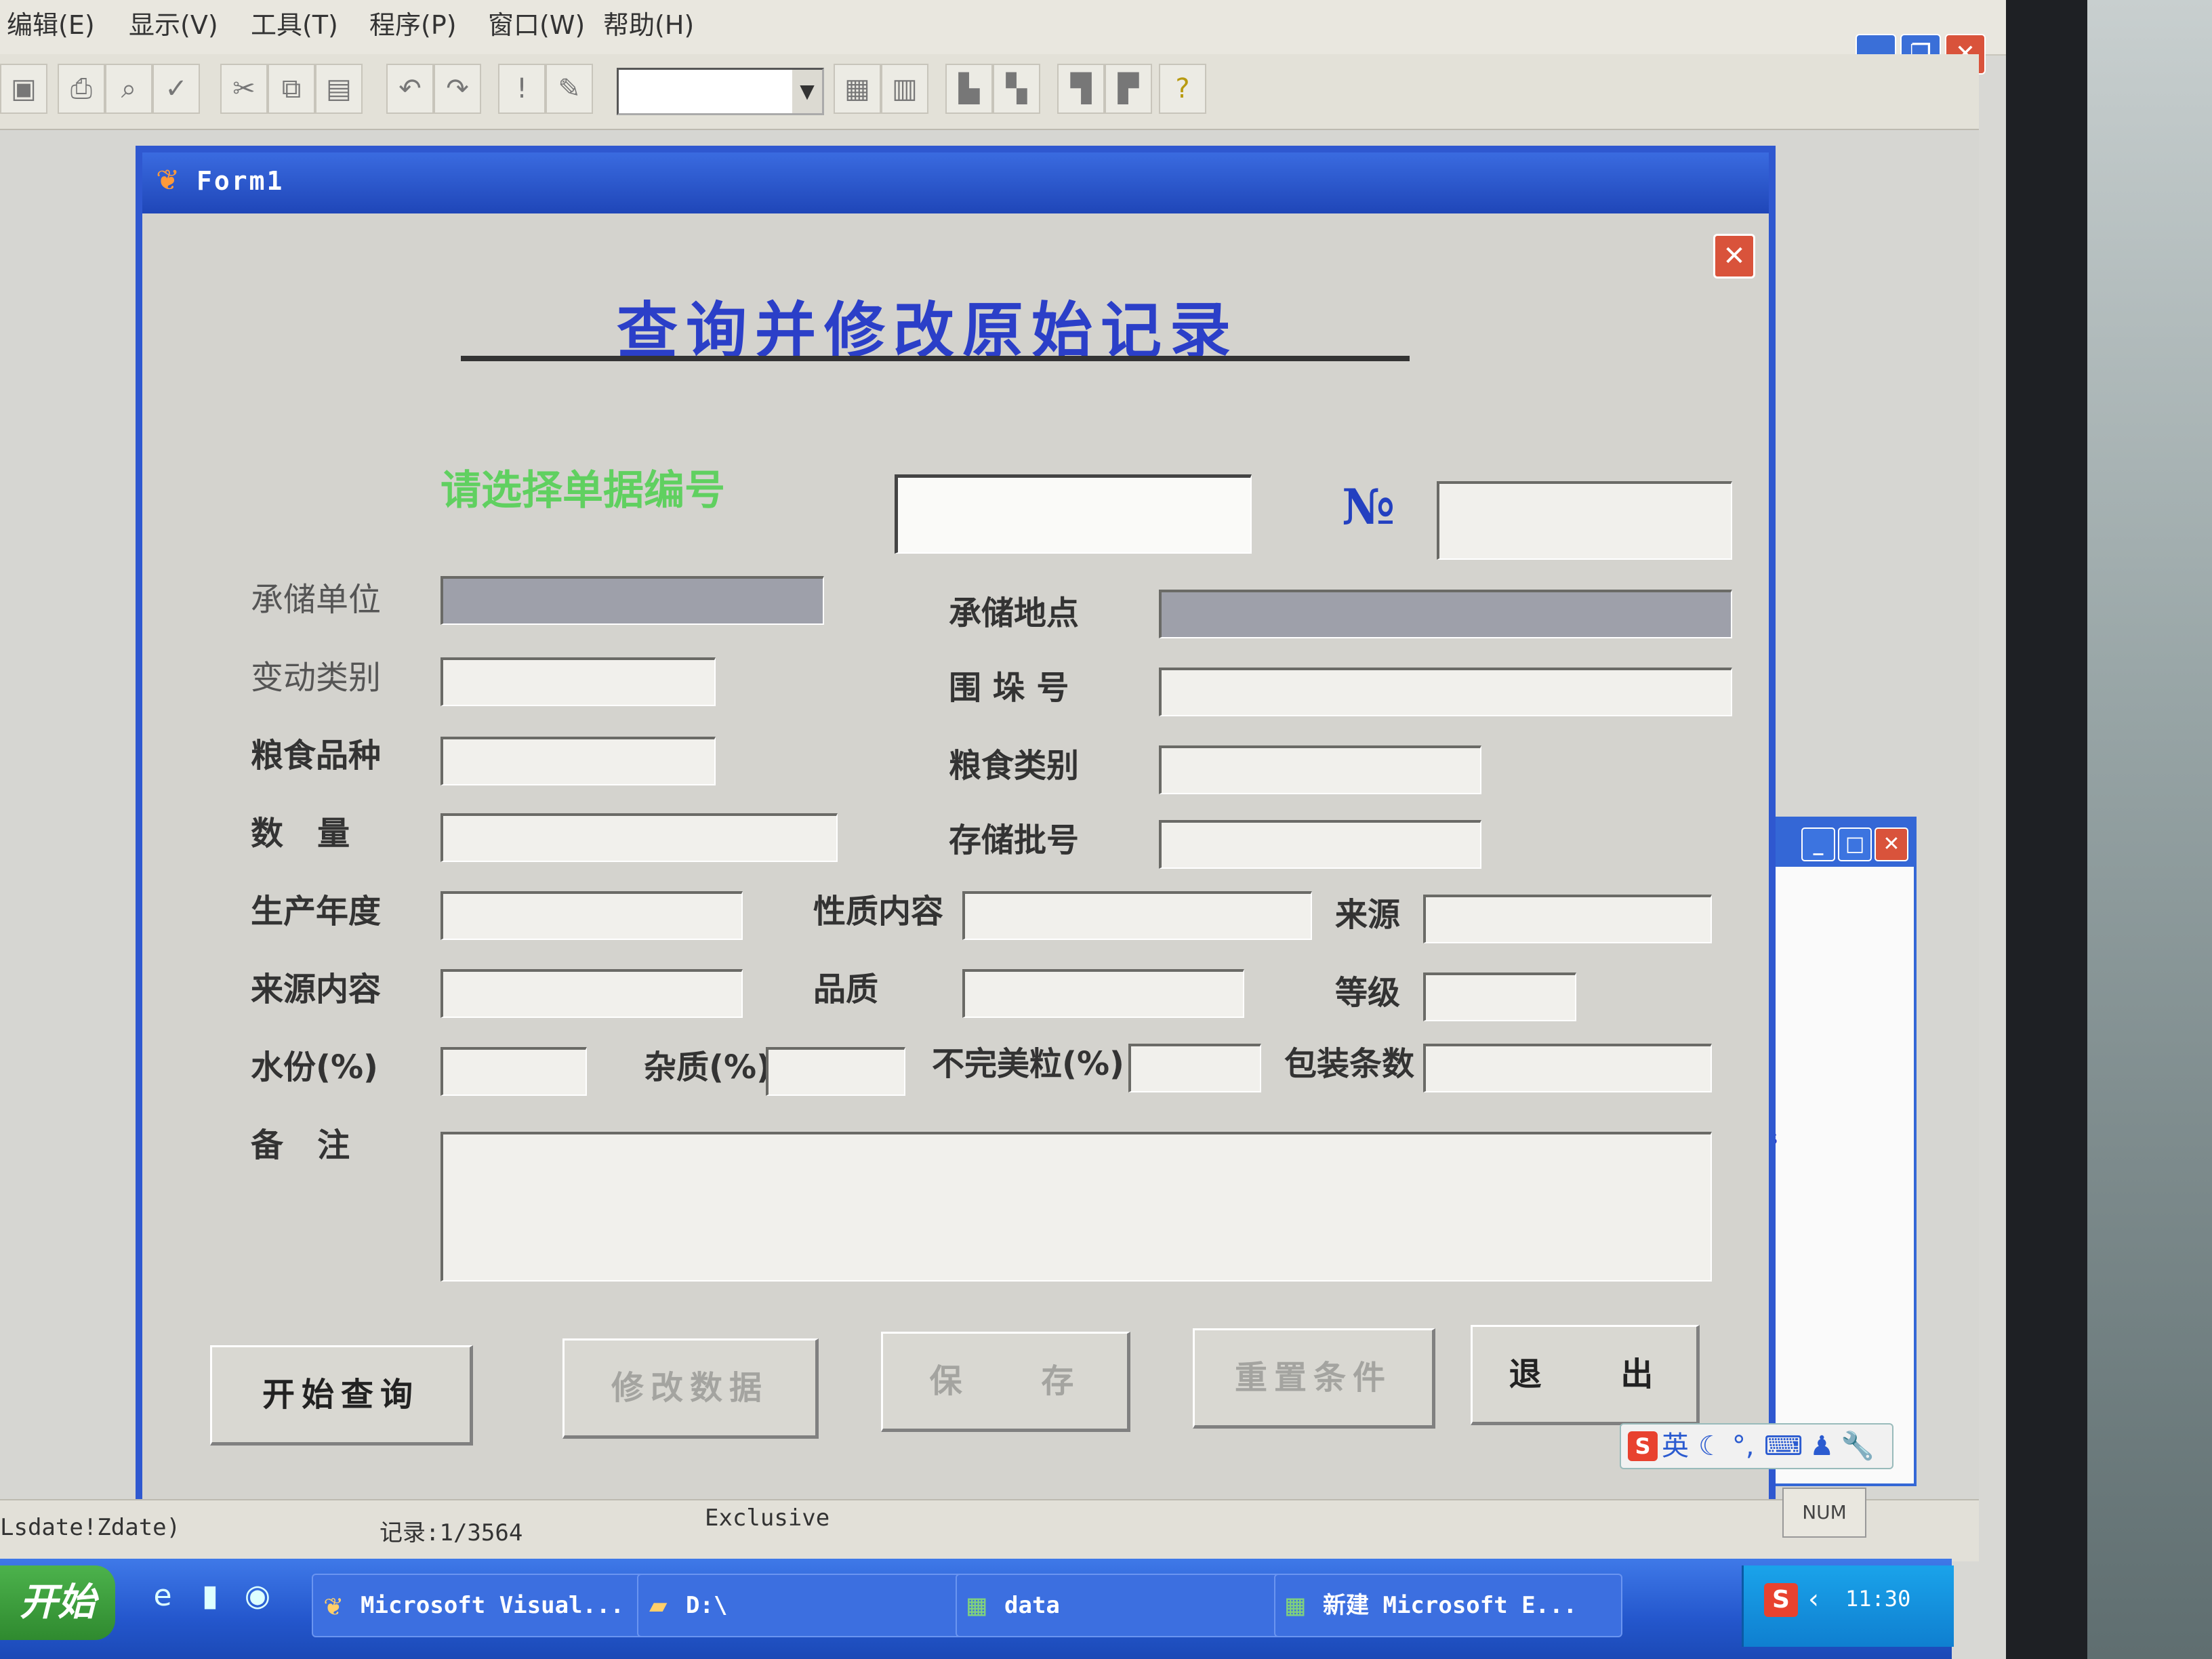 This screenshot has height=1659, width=2212. What do you see at coordinates (57, 1603) in the screenshot?
I see `start-button: 开始` at bounding box center [57, 1603].